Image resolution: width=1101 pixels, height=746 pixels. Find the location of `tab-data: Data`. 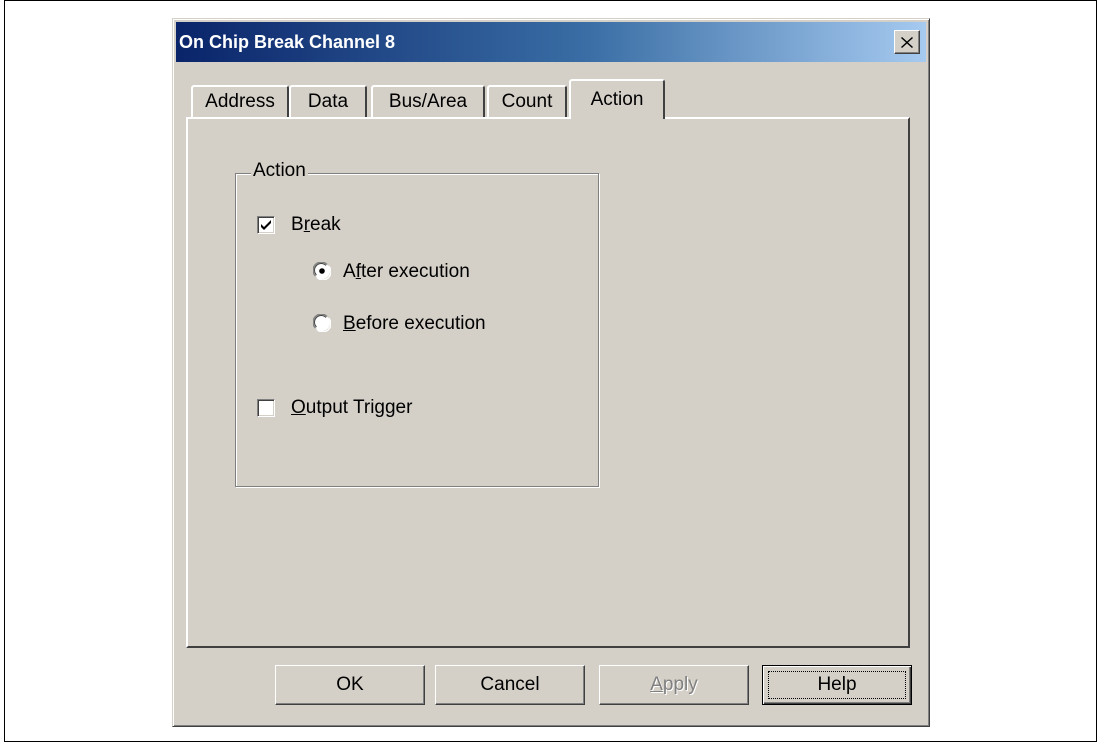

tab-data: Data is located at coordinates (328, 101).